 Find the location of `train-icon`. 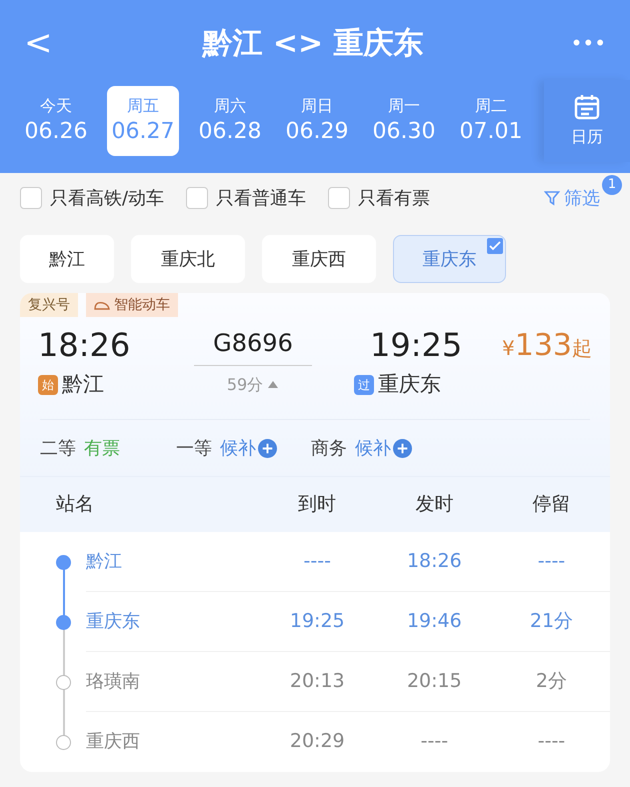

train-icon is located at coordinates (102, 305).